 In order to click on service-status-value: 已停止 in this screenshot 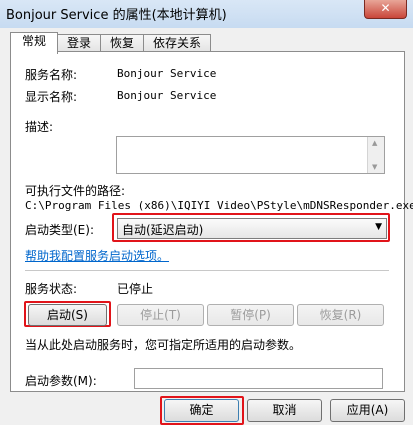, I will do `click(135, 289)`.